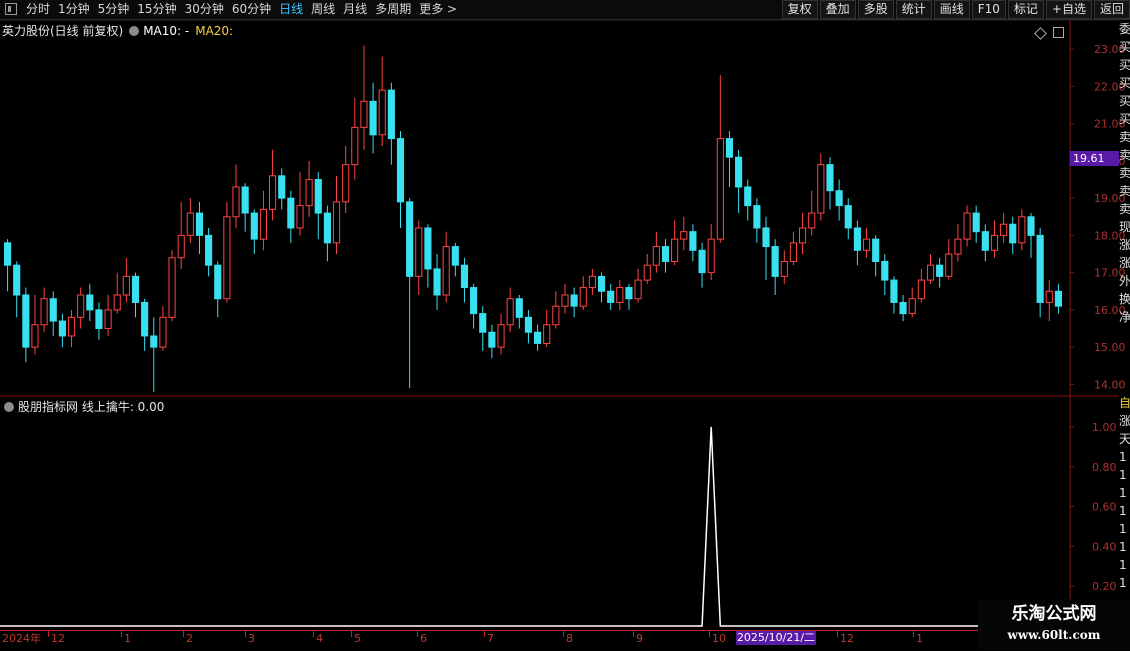 The width and height of the screenshot is (1130, 651). I want to click on date-tick-label: 9, so click(639, 638).